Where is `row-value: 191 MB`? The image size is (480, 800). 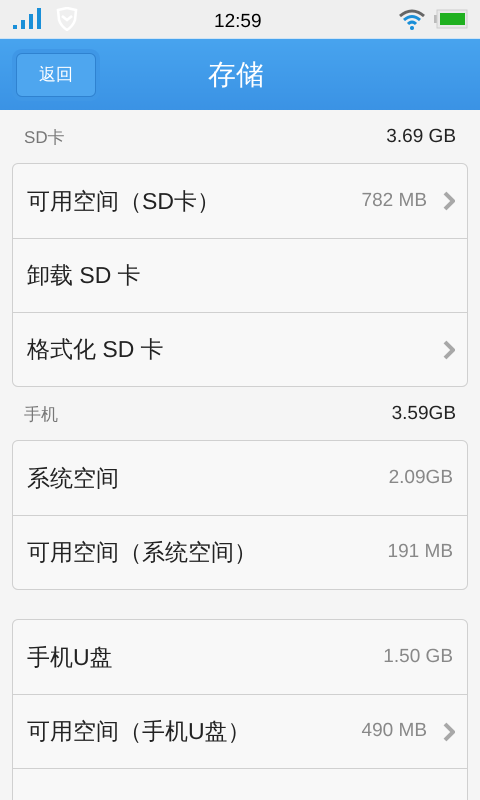
row-value: 191 MB is located at coordinates (420, 552).